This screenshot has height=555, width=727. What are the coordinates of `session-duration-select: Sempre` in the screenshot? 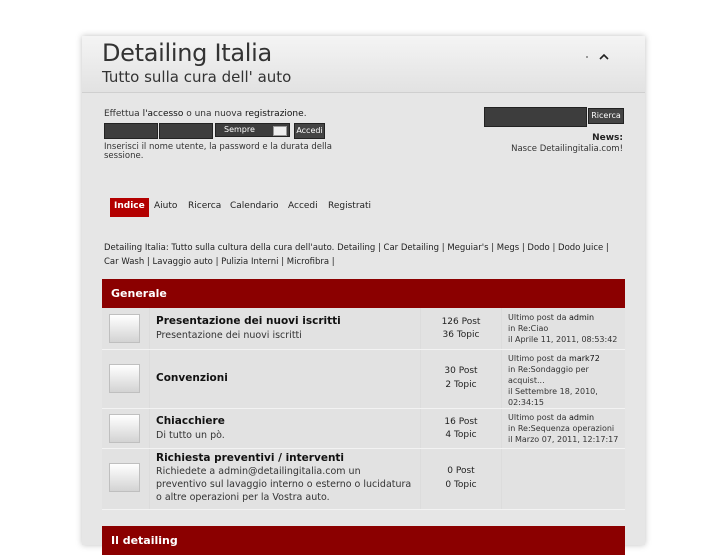 It's located at (252, 130).